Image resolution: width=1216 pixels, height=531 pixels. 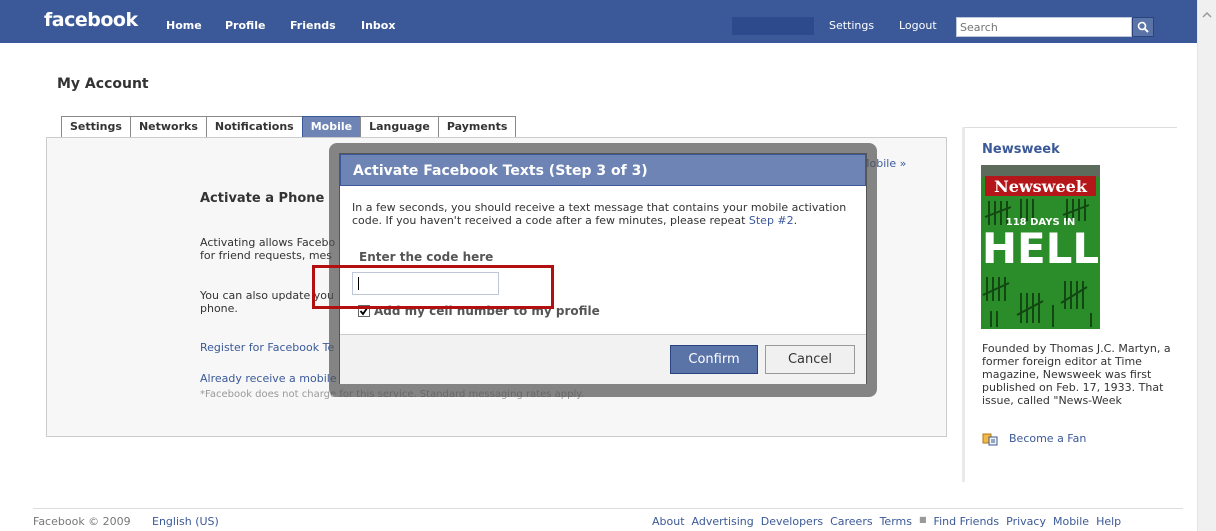 I want to click on become-fan-icon, so click(x=990, y=439).